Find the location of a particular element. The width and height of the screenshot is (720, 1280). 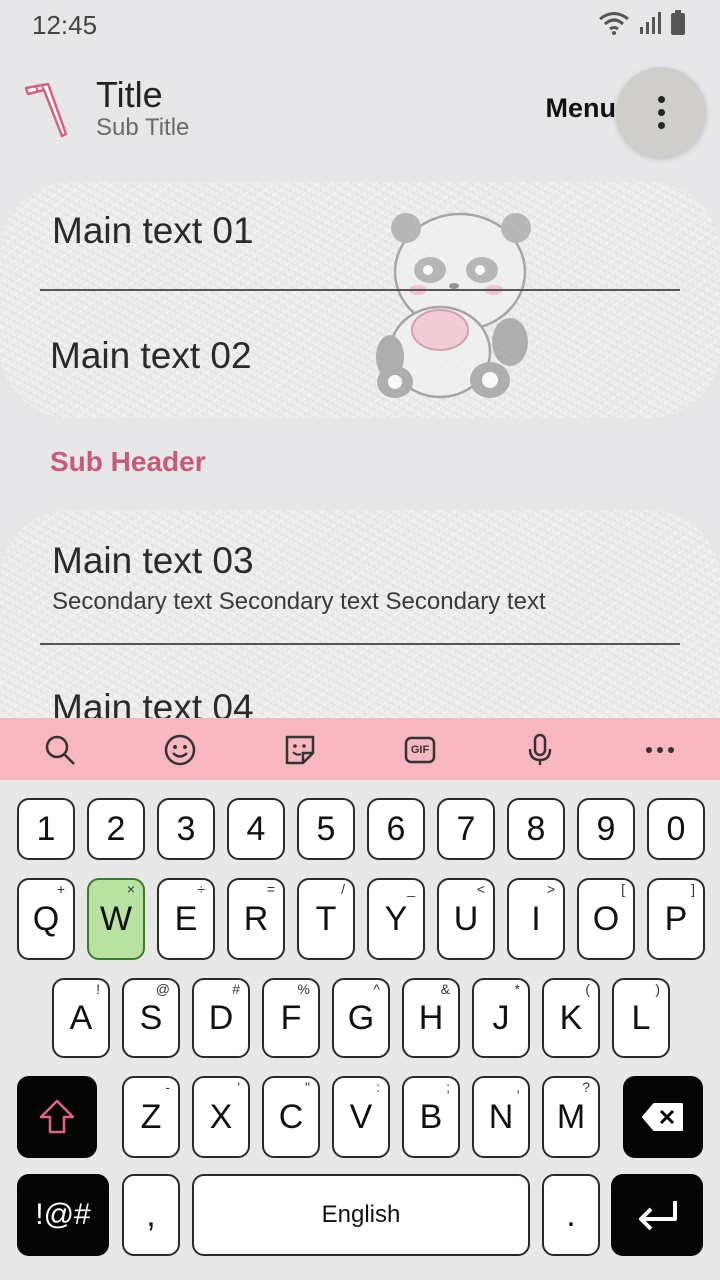

key-label: 2 is located at coordinates (116, 828).